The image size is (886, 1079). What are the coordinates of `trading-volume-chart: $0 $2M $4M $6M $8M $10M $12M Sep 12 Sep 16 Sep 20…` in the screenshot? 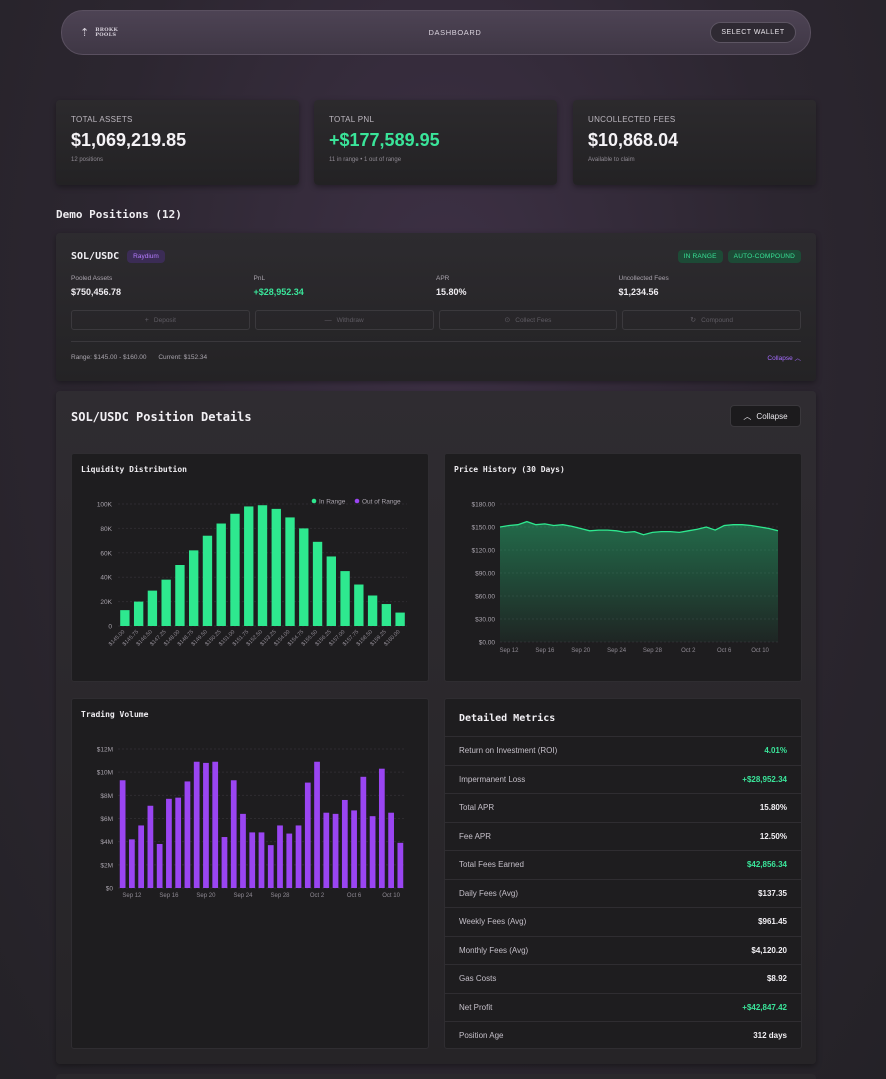 It's located at (251, 823).